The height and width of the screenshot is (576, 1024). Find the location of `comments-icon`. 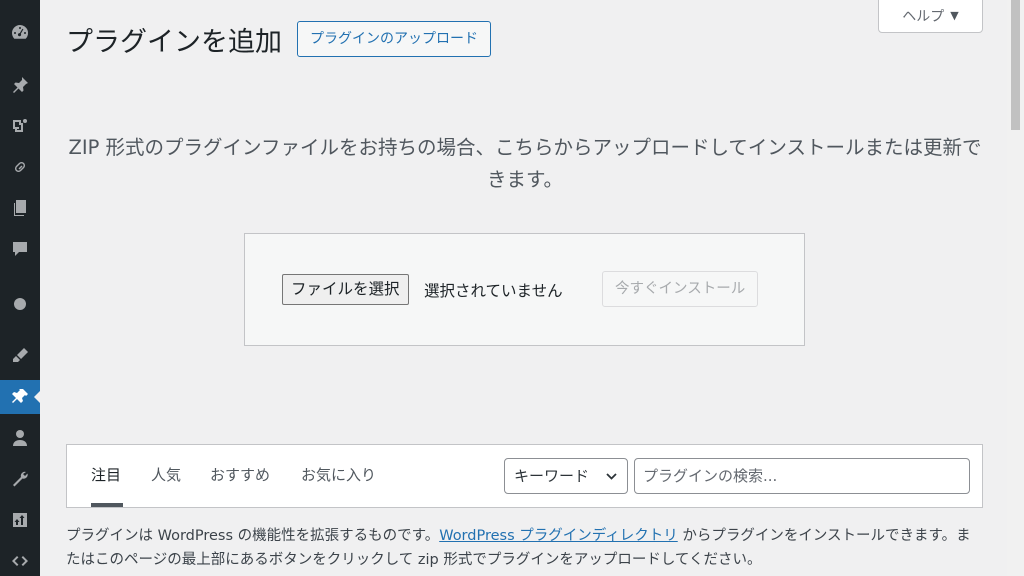

comments-icon is located at coordinates (20, 249).